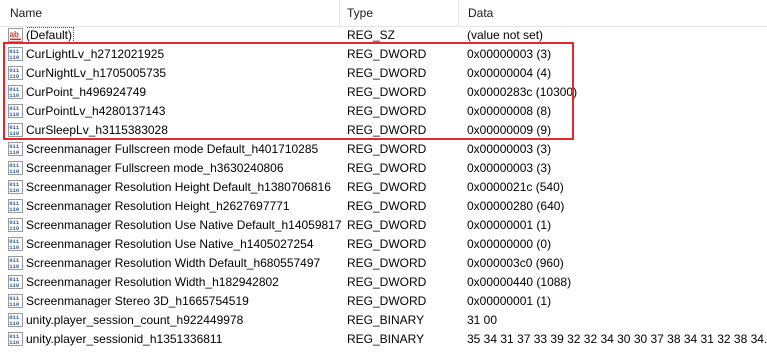  Describe the element at coordinates (515, 263) in the screenshot. I see `value-data: 0x000003c0 (960)` at that location.